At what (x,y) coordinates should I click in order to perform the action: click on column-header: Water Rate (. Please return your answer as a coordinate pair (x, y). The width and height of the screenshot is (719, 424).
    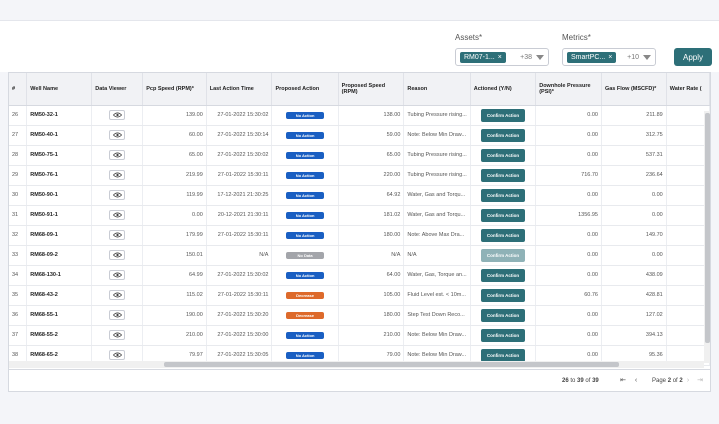
    Looking at the image, I should click on (688, 89).